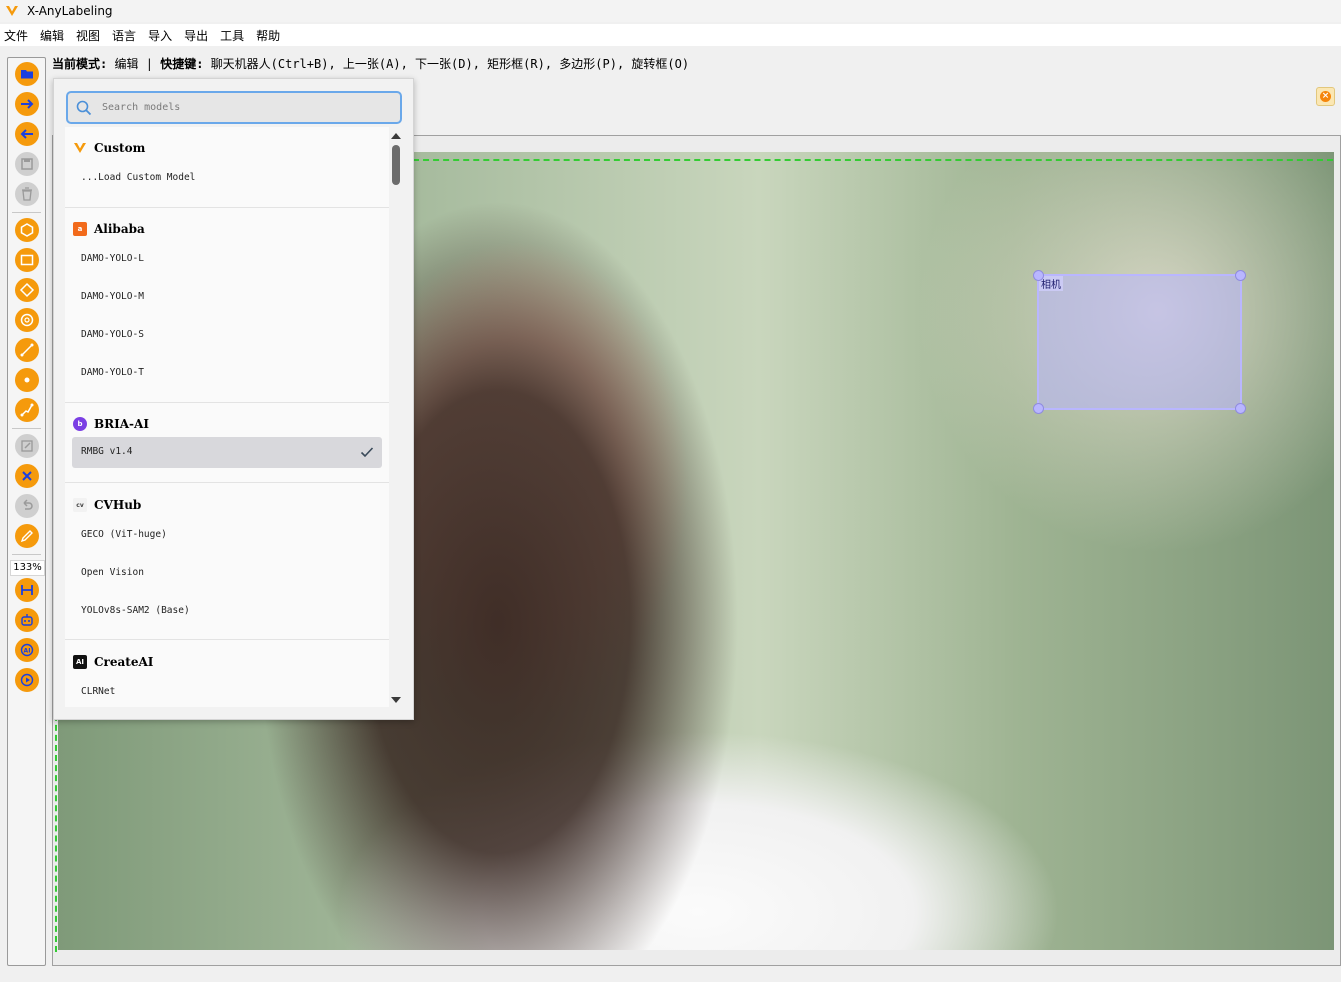 The height and width of the screenshot is (982, 1341). Describe the element at coordinates (27, 380) in the screenshot. I see `point-icon` at that location.